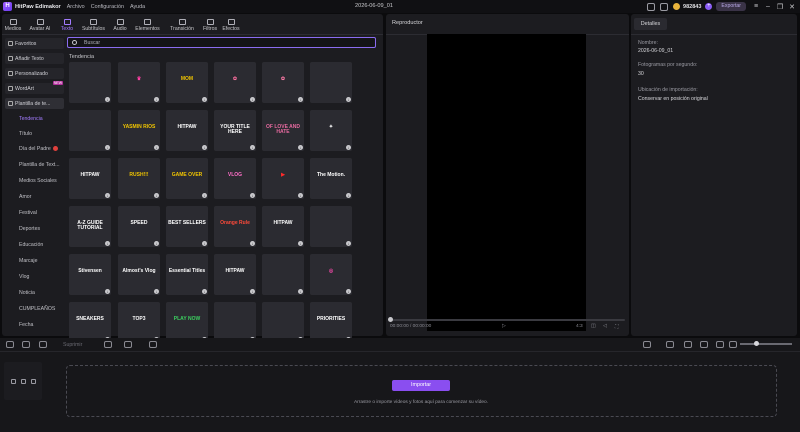 The width and height of the screenshot is (800, 432). What do you see at coordinates (187, 226) in the screenshot?
I see `template-card: BEST SELLERS ↓` at bounding box center [187, 226].